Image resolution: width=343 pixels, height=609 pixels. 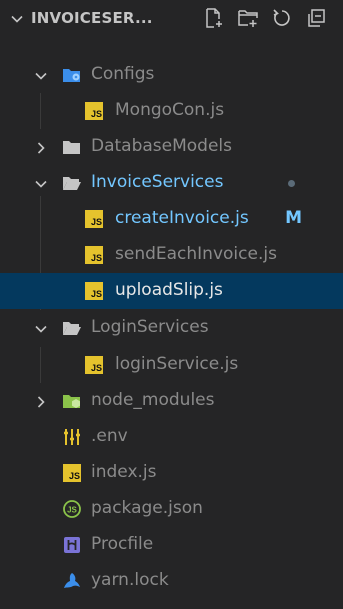 I want to click on file-label: sendEachInvoice.js, so click(x=196, y=254).